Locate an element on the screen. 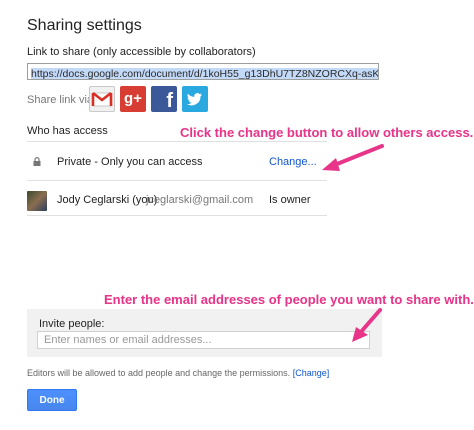 The height and width of the screenshot is (430, 474). invite-label: Invite people: is located at coordinates (72, 324).